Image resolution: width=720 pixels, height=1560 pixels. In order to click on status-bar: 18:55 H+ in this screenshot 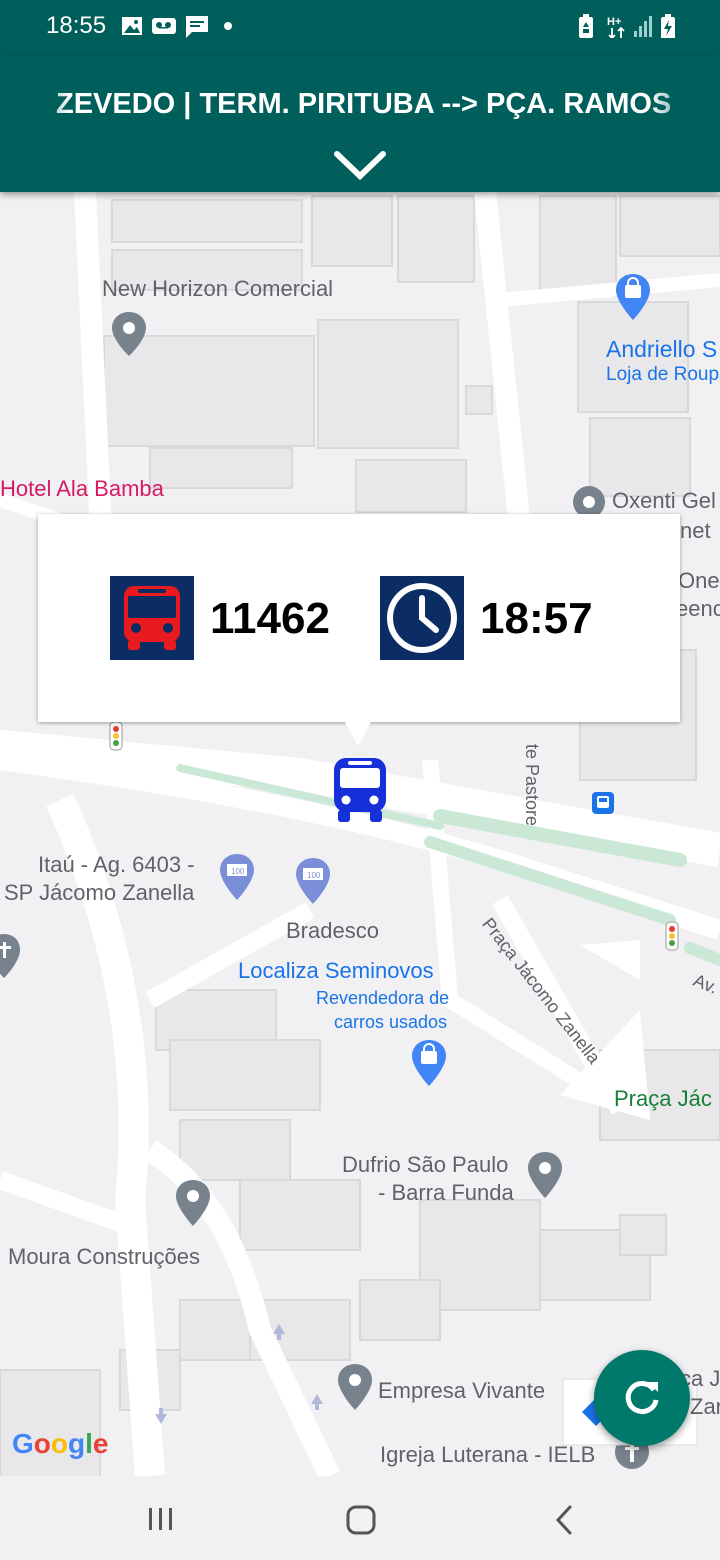, I will do `click(360, 28)`.